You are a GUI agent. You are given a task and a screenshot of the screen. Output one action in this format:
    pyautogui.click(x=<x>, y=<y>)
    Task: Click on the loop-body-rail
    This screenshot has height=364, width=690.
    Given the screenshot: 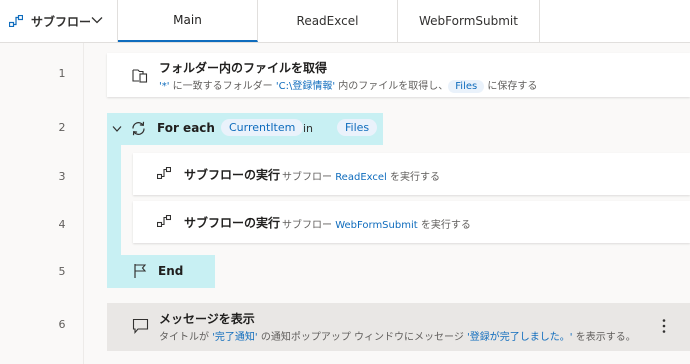 What is the action you would take?
    pyautogui.click(x=114, y=201)
    